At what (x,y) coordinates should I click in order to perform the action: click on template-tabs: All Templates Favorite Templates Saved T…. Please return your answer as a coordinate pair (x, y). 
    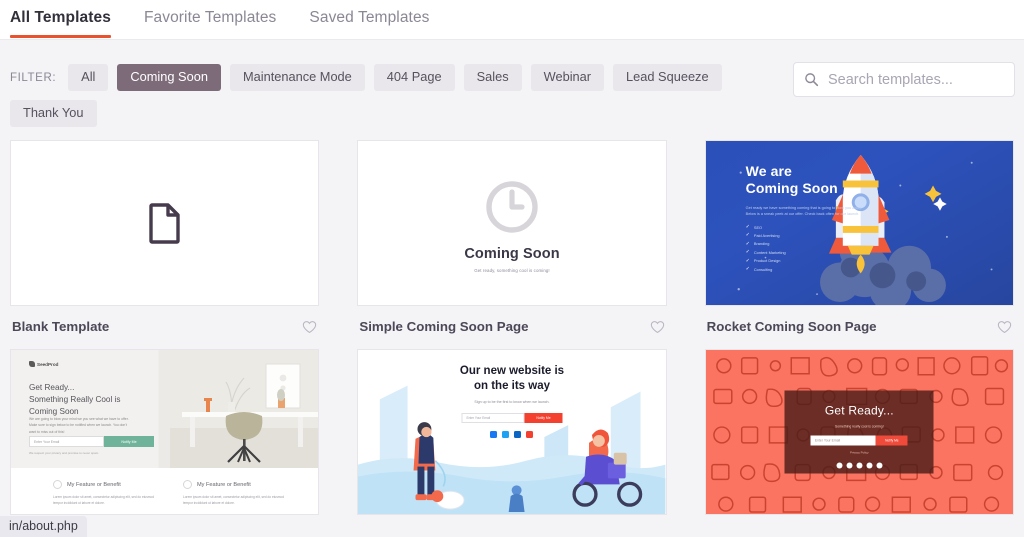
    Looking at the image, I should click on (512, 20).